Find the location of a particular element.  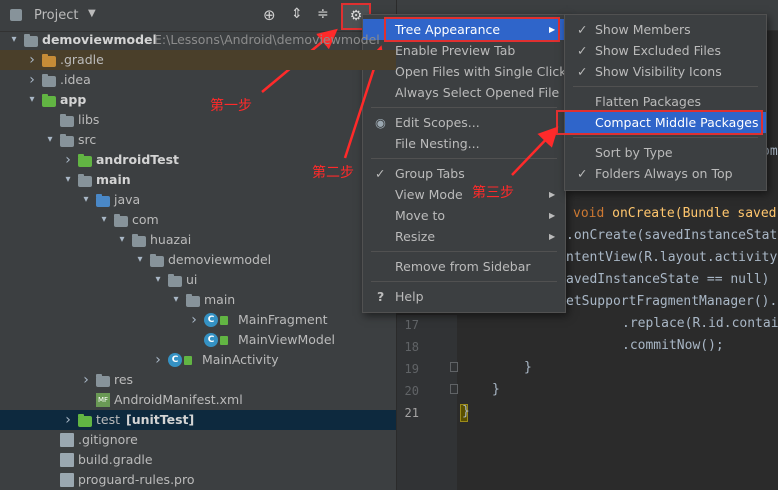

tree-item-label: MainActivity is located at coordinates (240, 359).